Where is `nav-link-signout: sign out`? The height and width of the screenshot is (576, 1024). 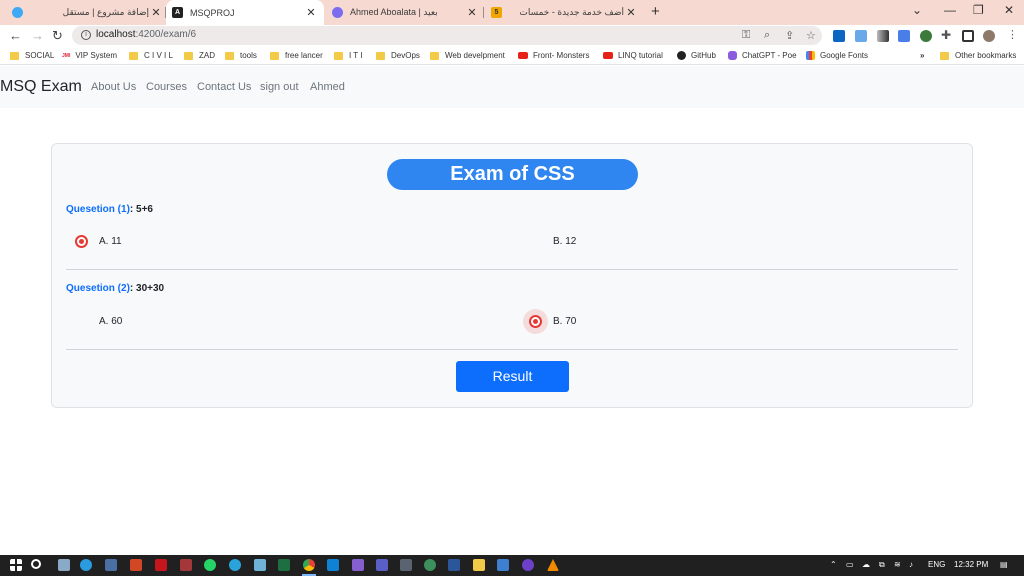 nav-link-signout: sign out is located at coordinates (279, 87).